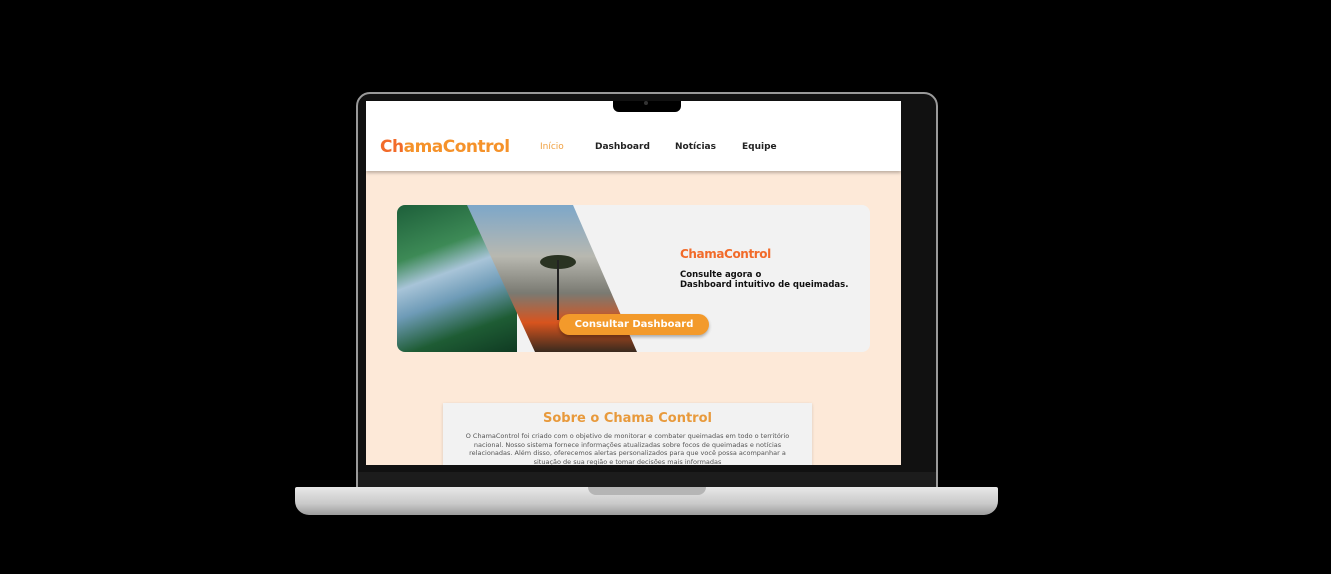  I want to click on consultar-dashboard-button: Consultar Dashboard, so click(634, 324).